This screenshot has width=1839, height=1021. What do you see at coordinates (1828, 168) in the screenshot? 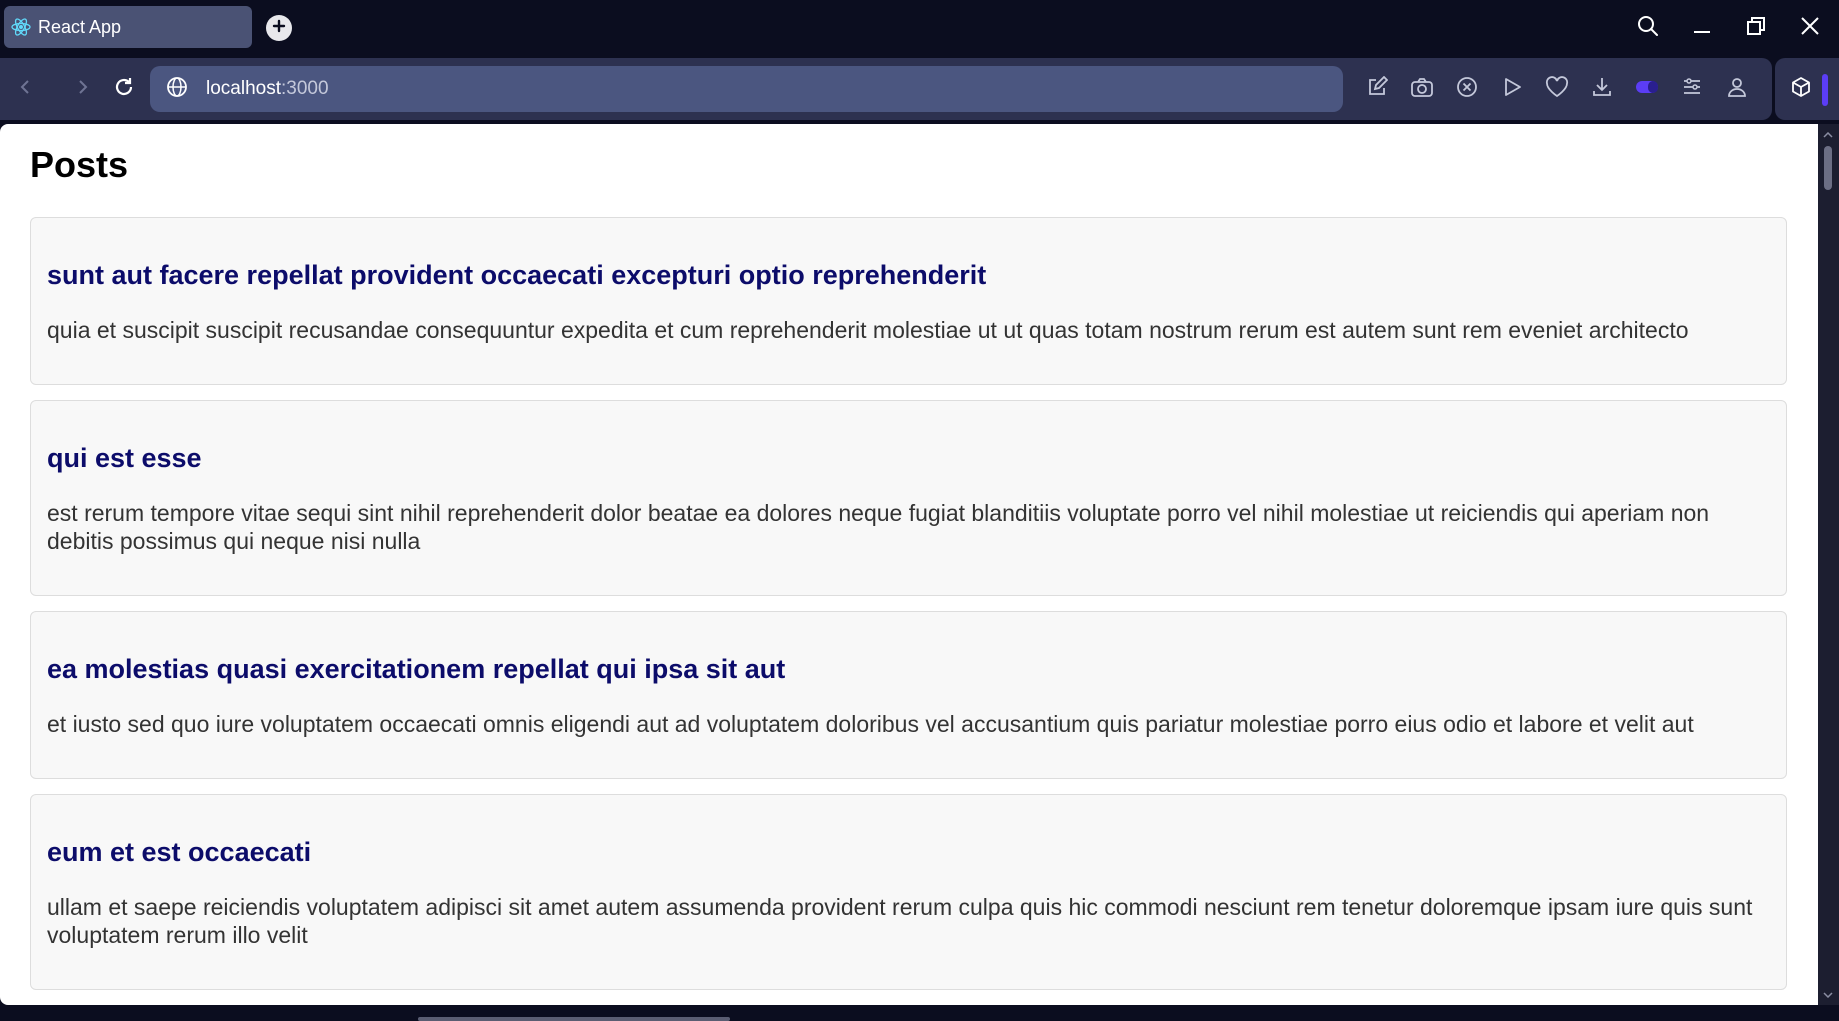
I see `scrollbar-thumb` at bounding box center [1828, 168].